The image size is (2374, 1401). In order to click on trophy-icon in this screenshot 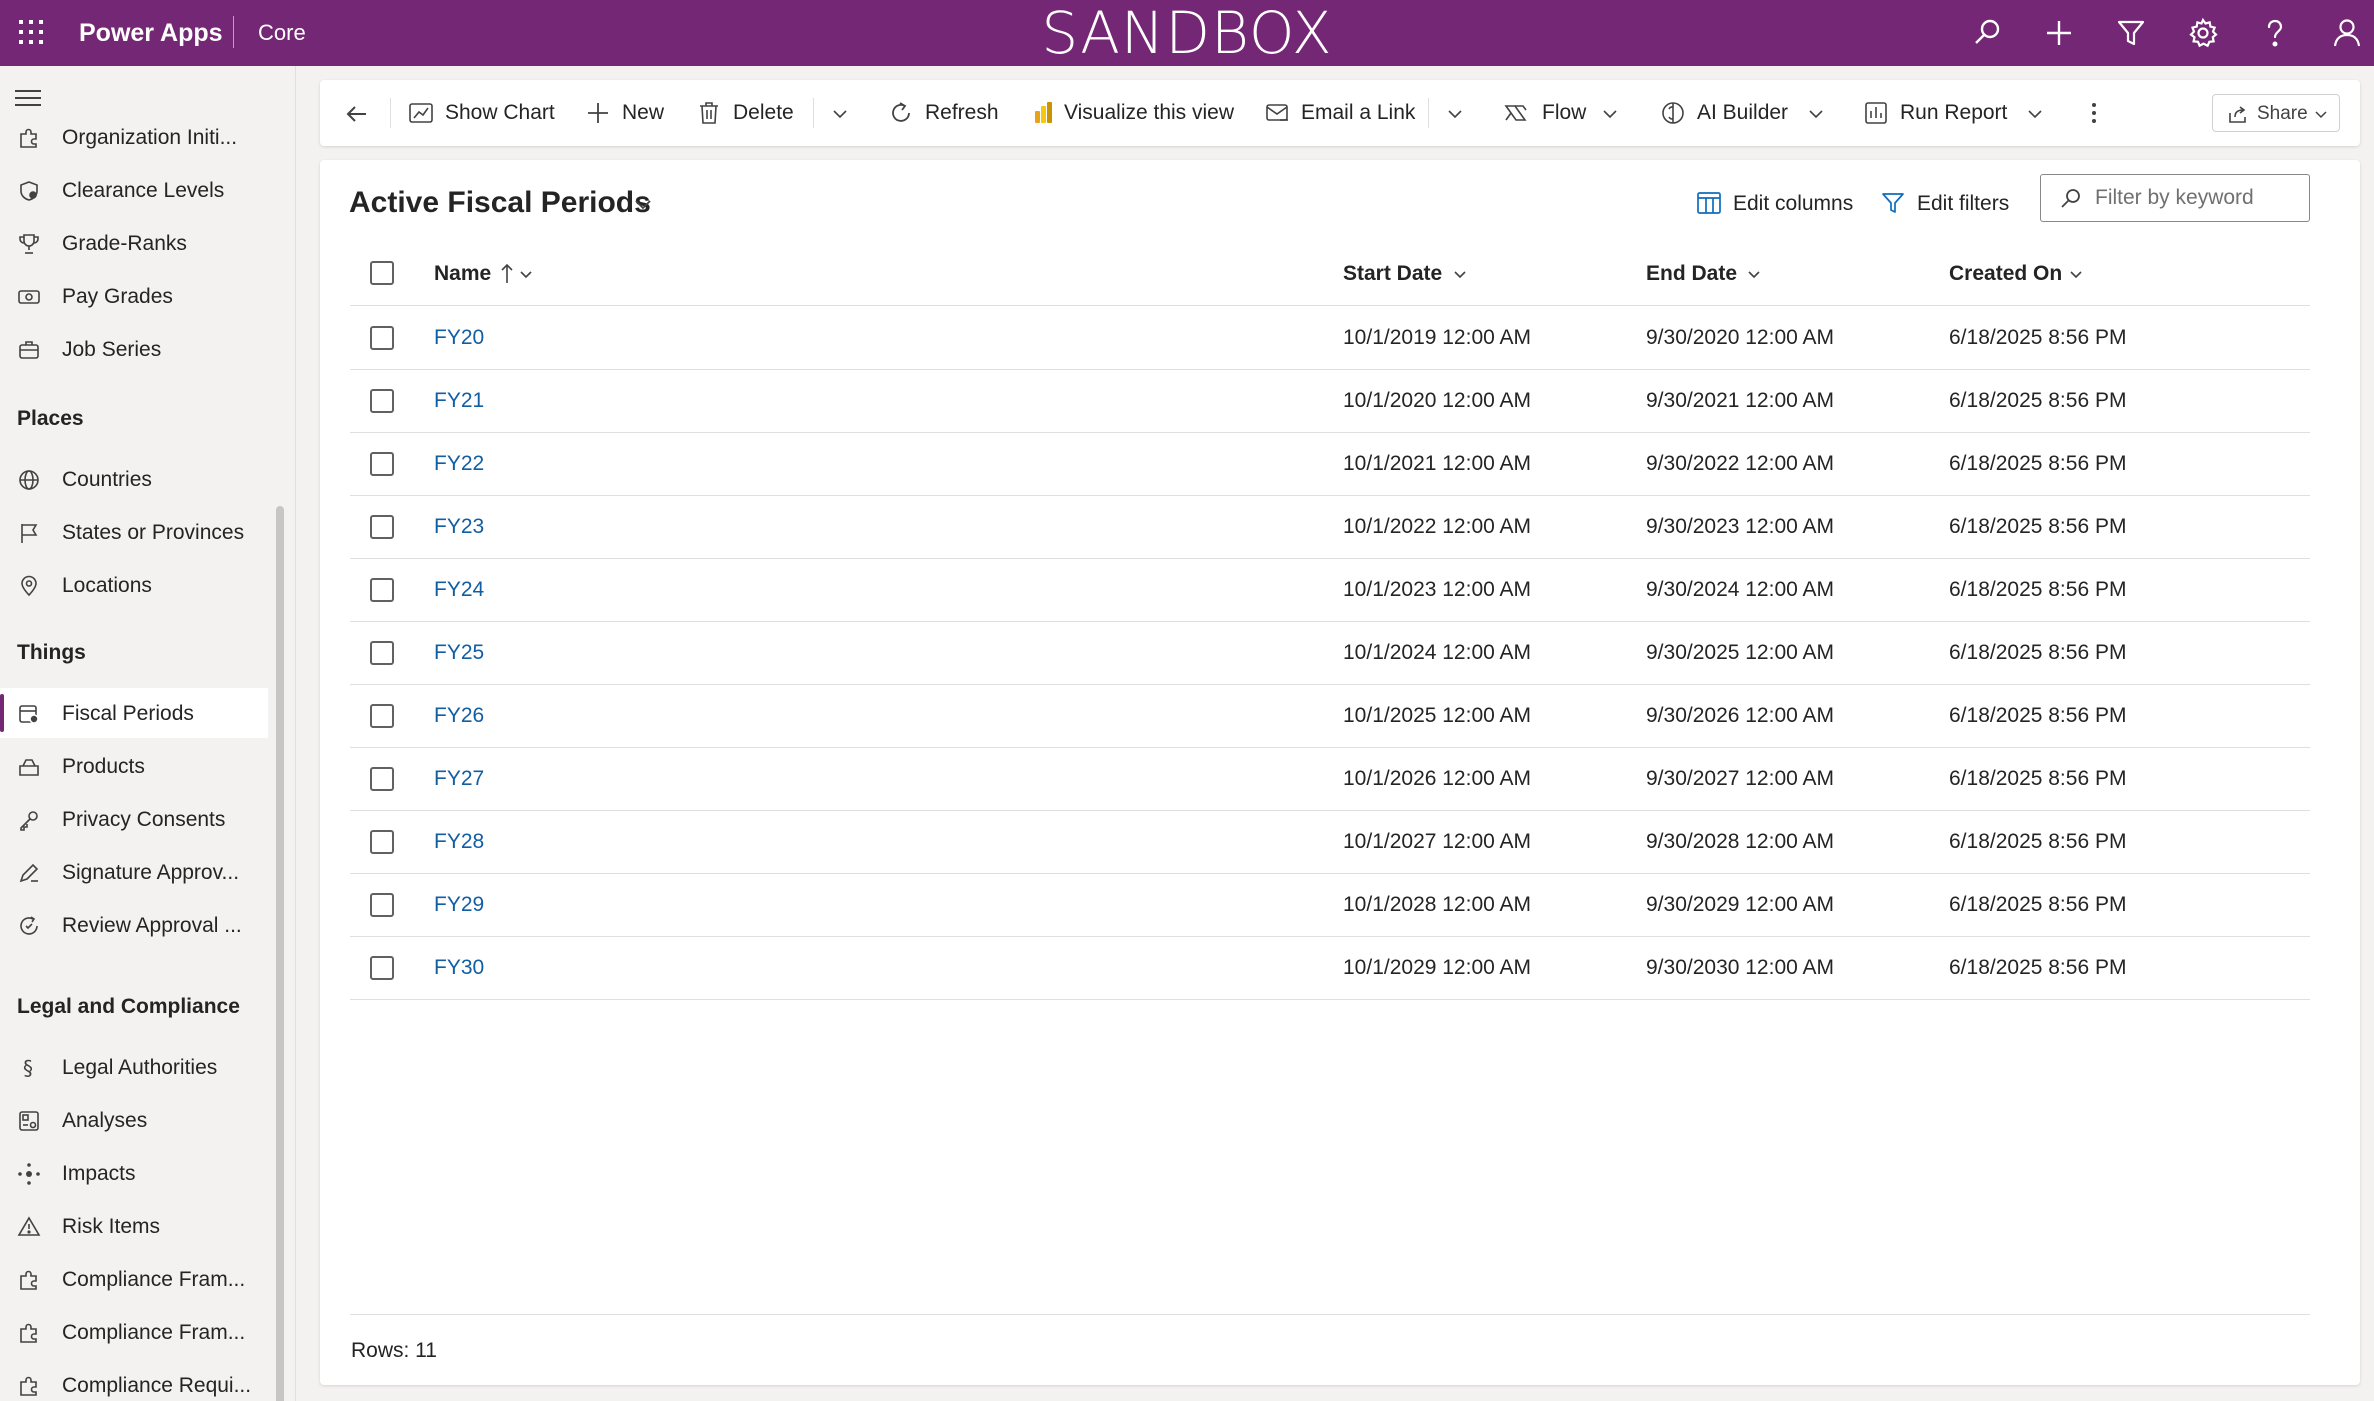, I will do `click(29, 244)`.